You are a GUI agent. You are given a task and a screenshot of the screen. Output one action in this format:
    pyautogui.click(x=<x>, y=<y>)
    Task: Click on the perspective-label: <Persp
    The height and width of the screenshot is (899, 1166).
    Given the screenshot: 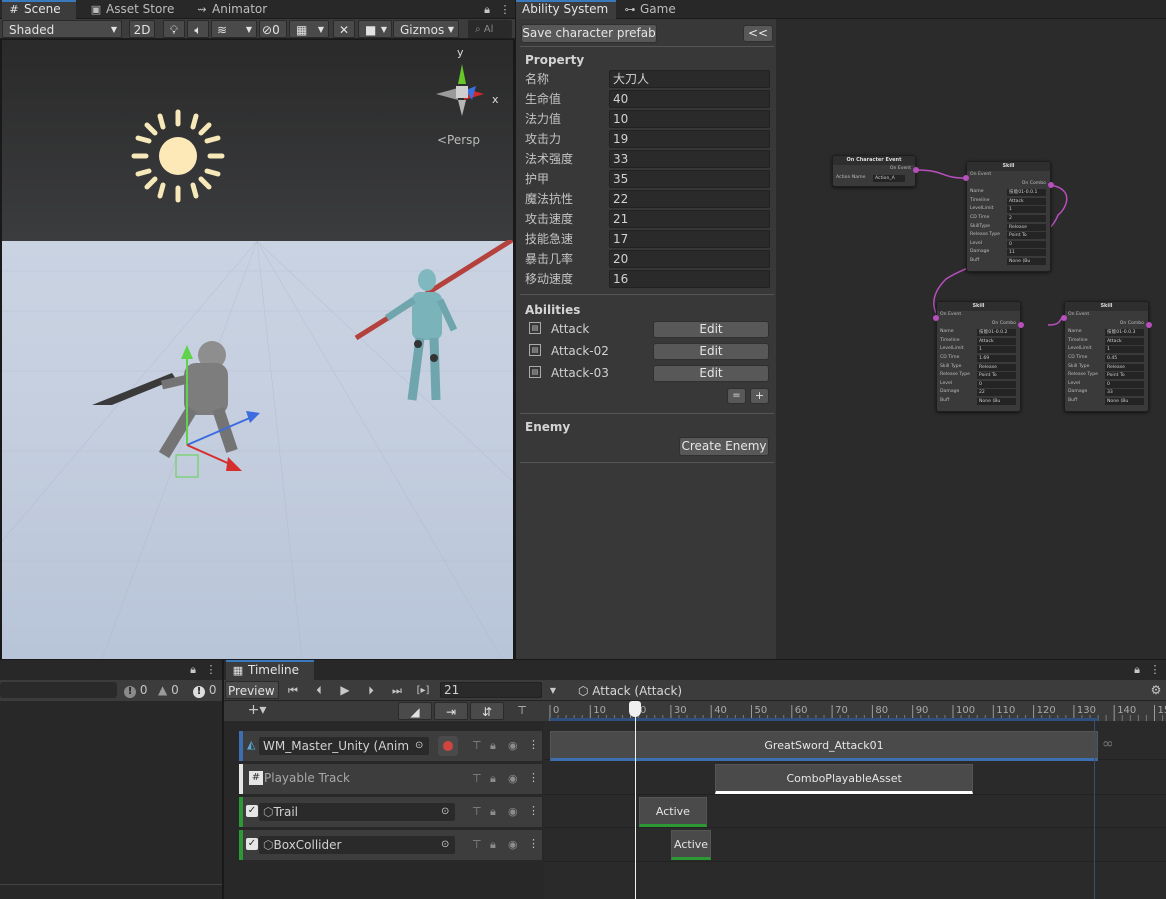 What is the action you would take?
    pyautogui.click(x=458, y=140)
    